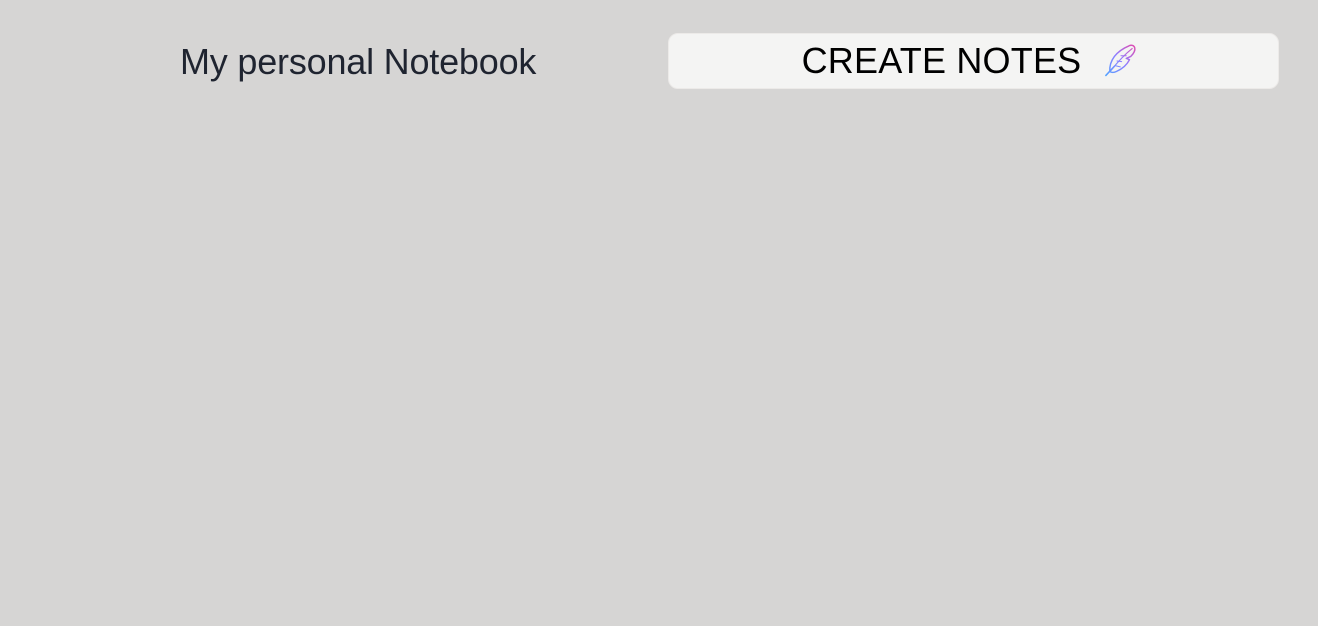 This screenshot has height=626, width=1318. What do you see at coordinates (1121, 61) in the screenshot?
I see `feather-icon` at bounding box center [1121, 61].